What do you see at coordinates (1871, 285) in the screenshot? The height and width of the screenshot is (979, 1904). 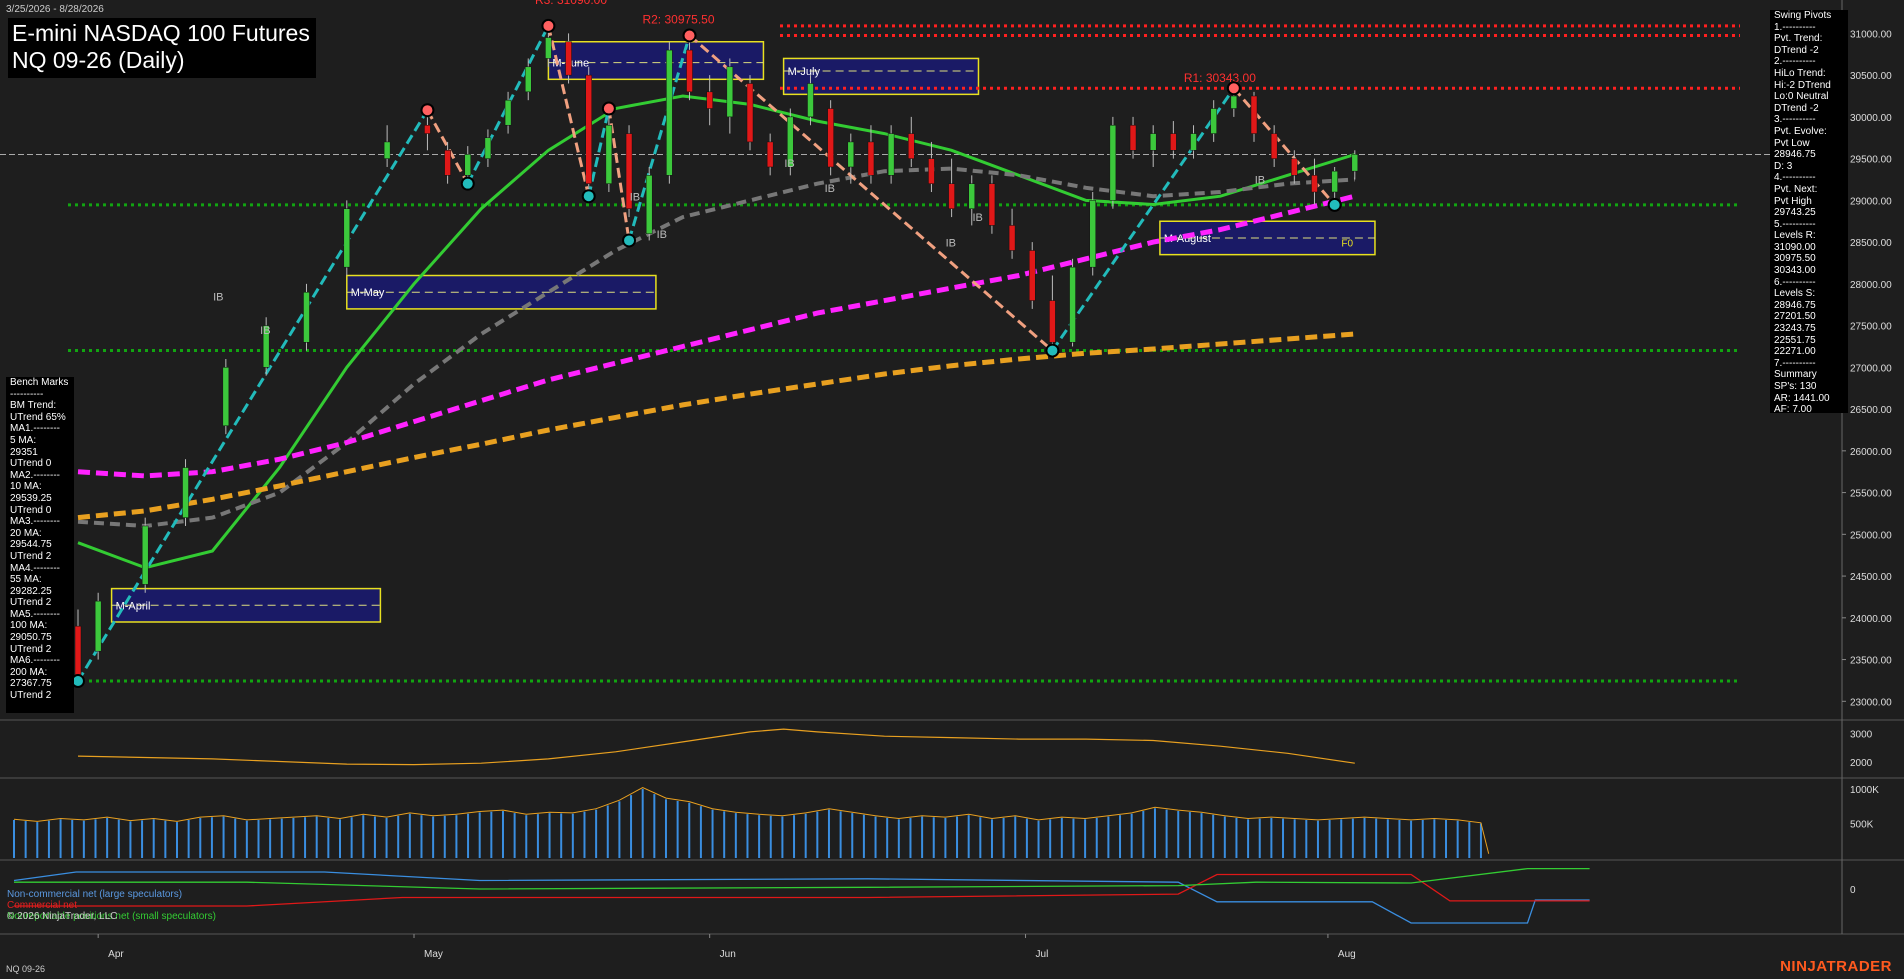 I see `price-axis-label: 28000.00` at bounding box center [1871, 285].